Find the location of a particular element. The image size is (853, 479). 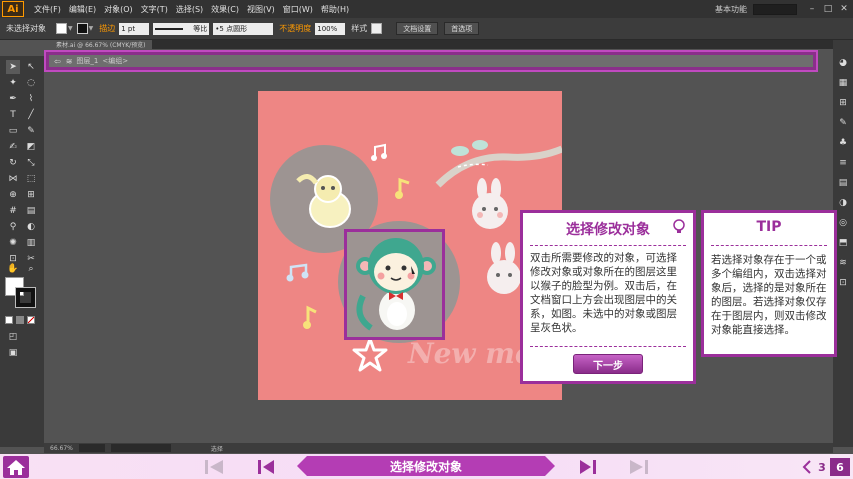

gradient-icon: ▤ is located at coordinates (31, 211).